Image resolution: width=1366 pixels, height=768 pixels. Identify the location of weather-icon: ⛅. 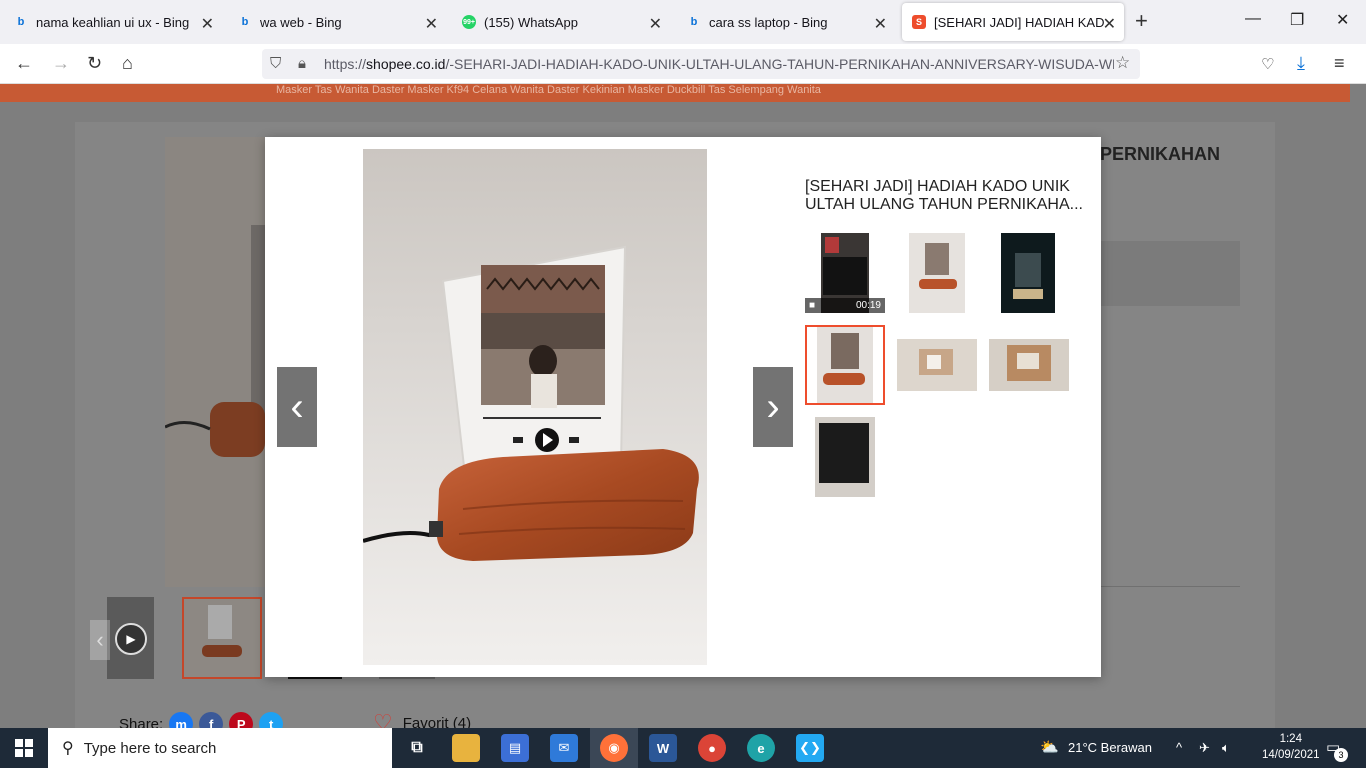
(1049, 747).